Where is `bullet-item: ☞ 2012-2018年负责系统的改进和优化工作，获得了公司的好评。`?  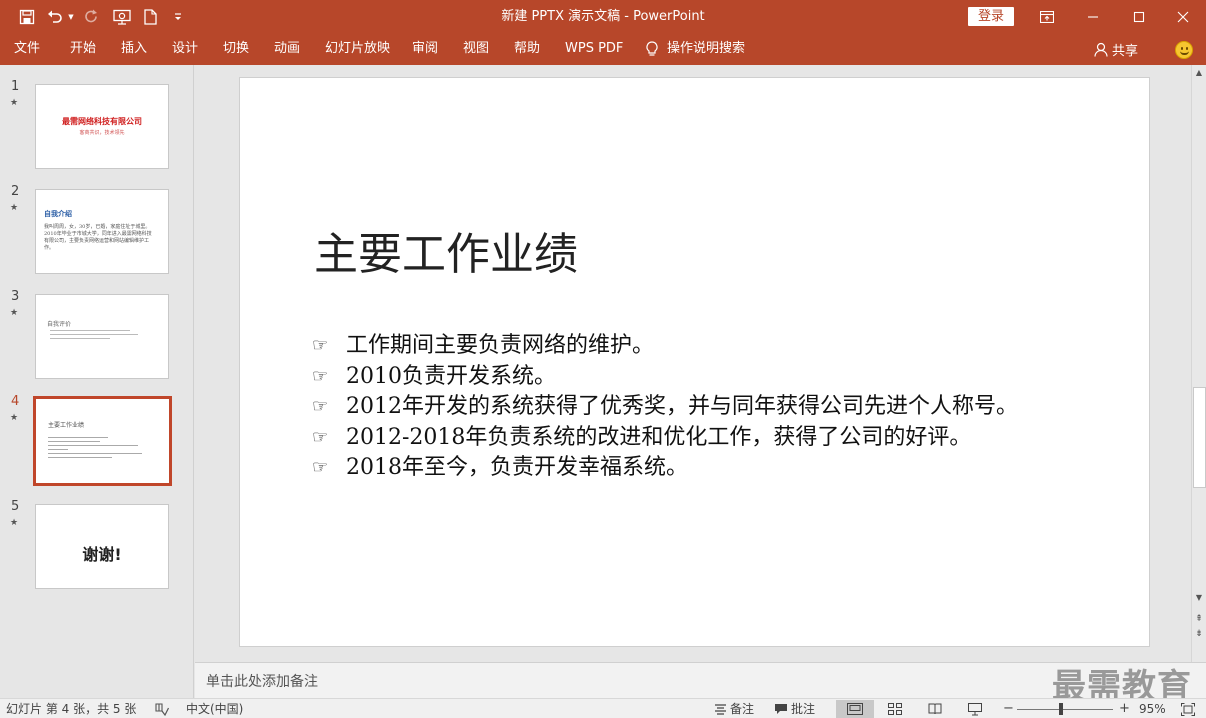 bullet-item: ☞ 2012-2018年负责系统的改进和优化工作，获得了公司的好评。 is located at coordinates (677, 438).